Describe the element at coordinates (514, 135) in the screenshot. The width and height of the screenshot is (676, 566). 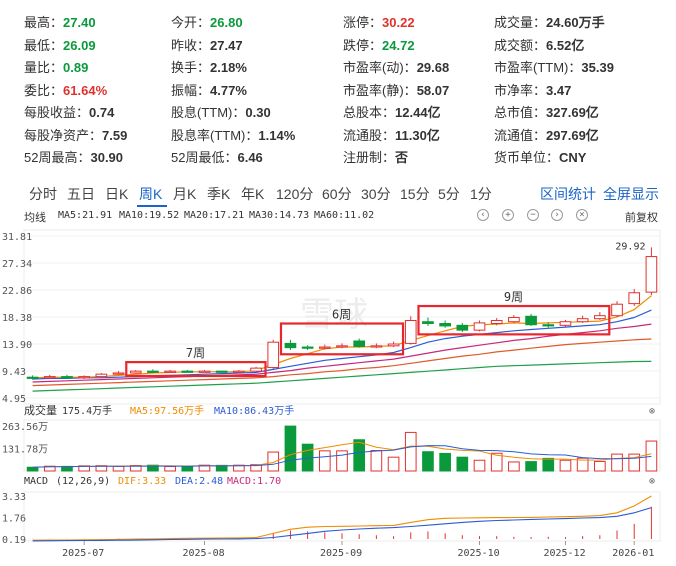
I see `quote-label: 流通值` at that location.